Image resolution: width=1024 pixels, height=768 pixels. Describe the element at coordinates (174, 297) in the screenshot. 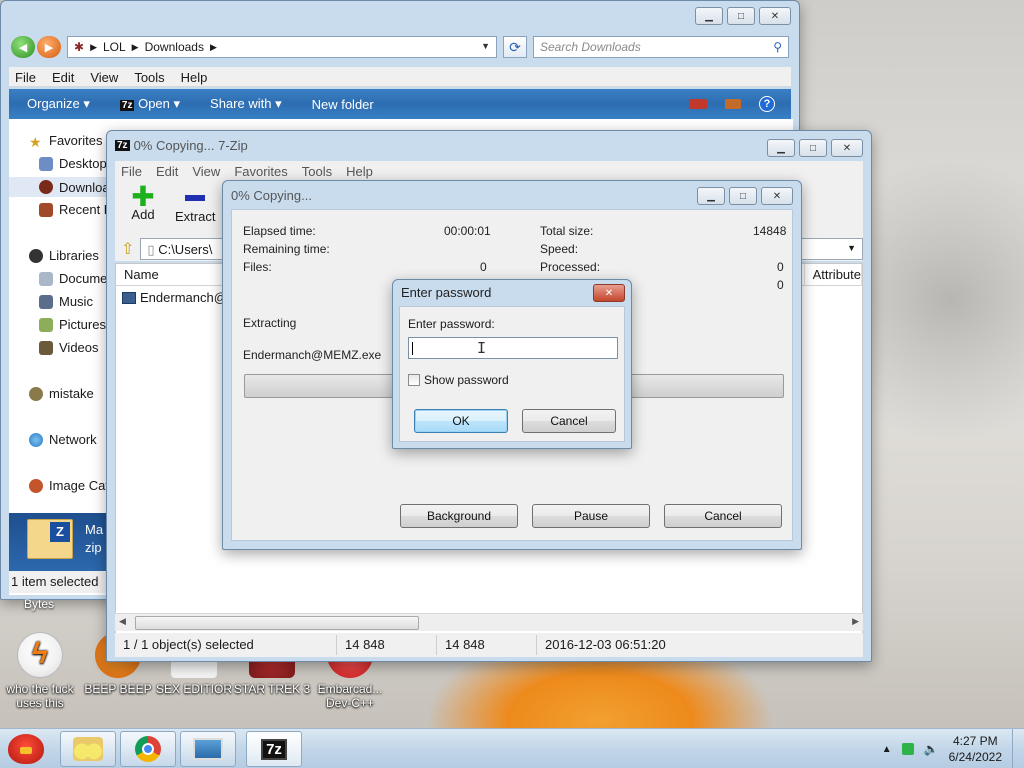

I see `file-row: Endermanch@` at that location.